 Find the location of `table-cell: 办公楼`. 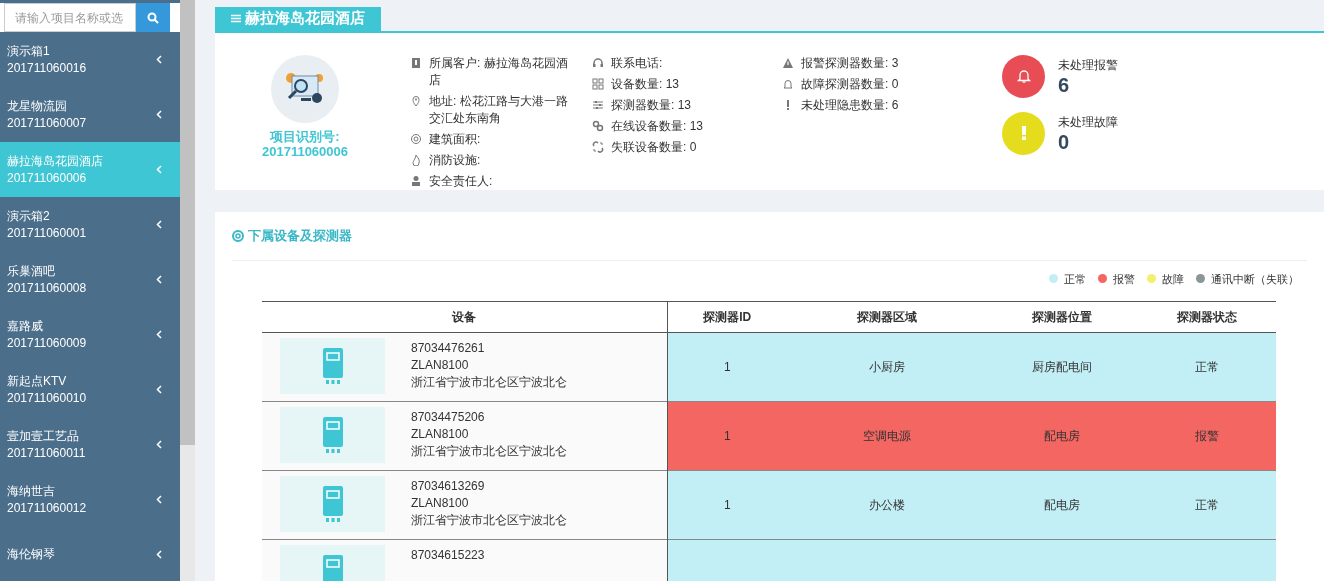

table-cell: 办公楼 is located at coordinates (887, 505).